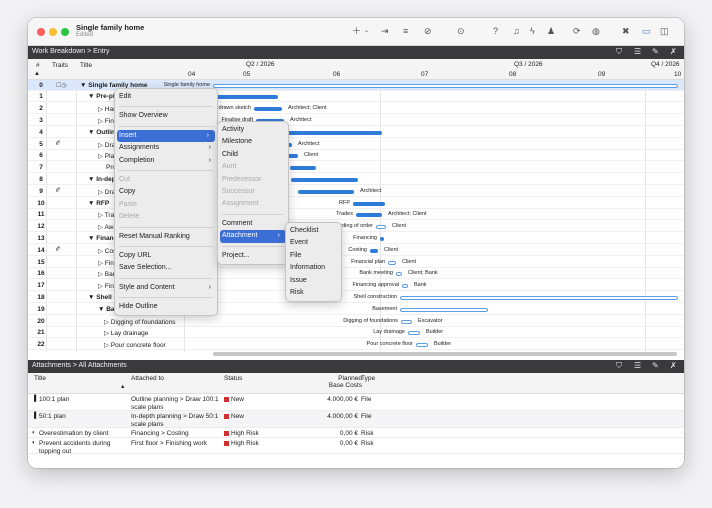 Image resolution: width=712 pixels, height=508 pixels. What do you see at coordinates (166, 97) in the screenshot?
I see `menu-item-edit: Edit` at bounding box center [166, 97].